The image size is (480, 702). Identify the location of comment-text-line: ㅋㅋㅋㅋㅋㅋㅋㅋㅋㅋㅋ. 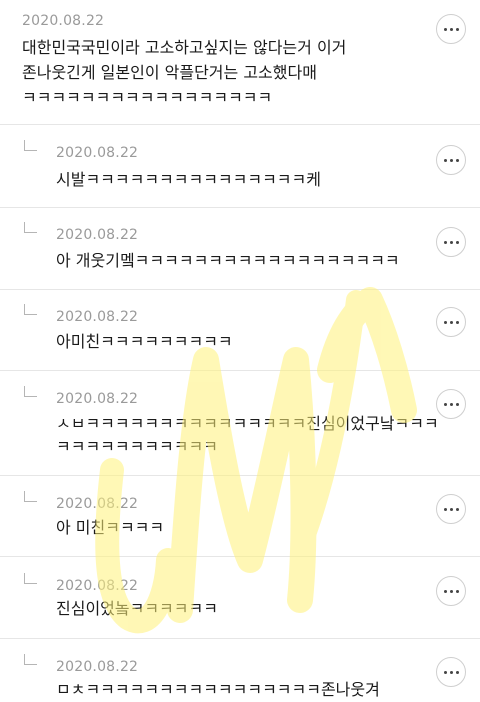
(137, 446).